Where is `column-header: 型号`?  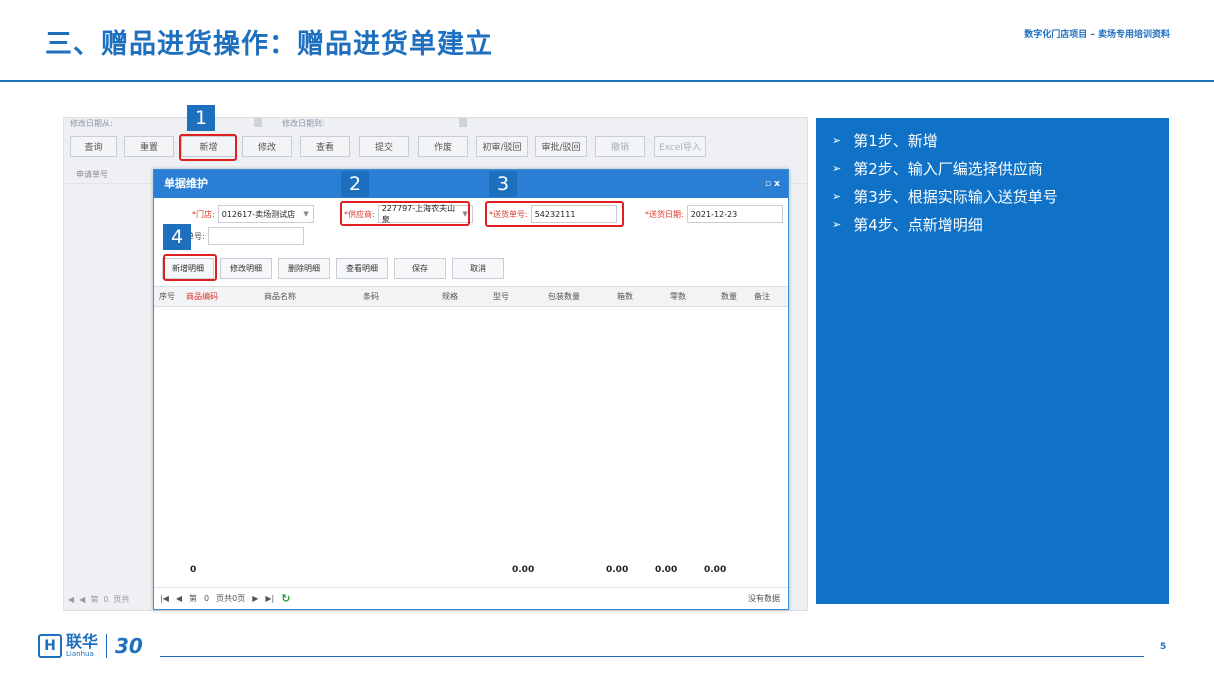
column-header: 型号 is located at coordinates (501, 297).